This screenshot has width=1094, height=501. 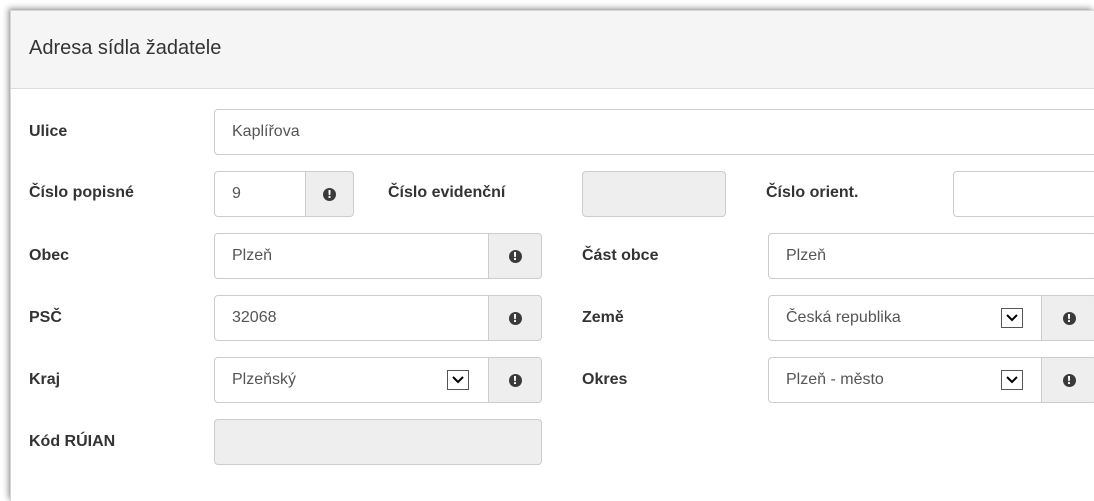 What do you see at coordinates (812, 192) in the screenshot?
I see `label-cislo-orient: Číslo orient.` at bounding box center [812, 192].